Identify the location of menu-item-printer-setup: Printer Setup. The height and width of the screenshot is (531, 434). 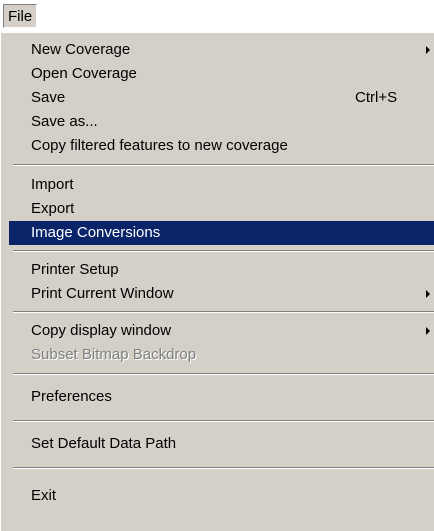
(221, 270).